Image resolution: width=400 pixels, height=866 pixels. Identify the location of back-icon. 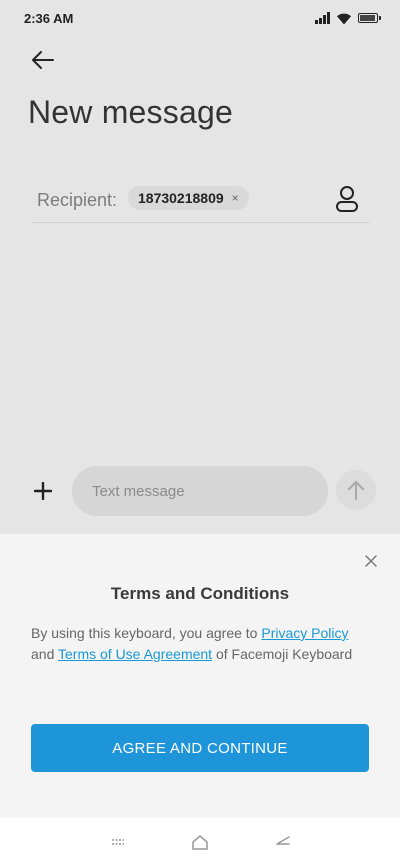
(283, 842).